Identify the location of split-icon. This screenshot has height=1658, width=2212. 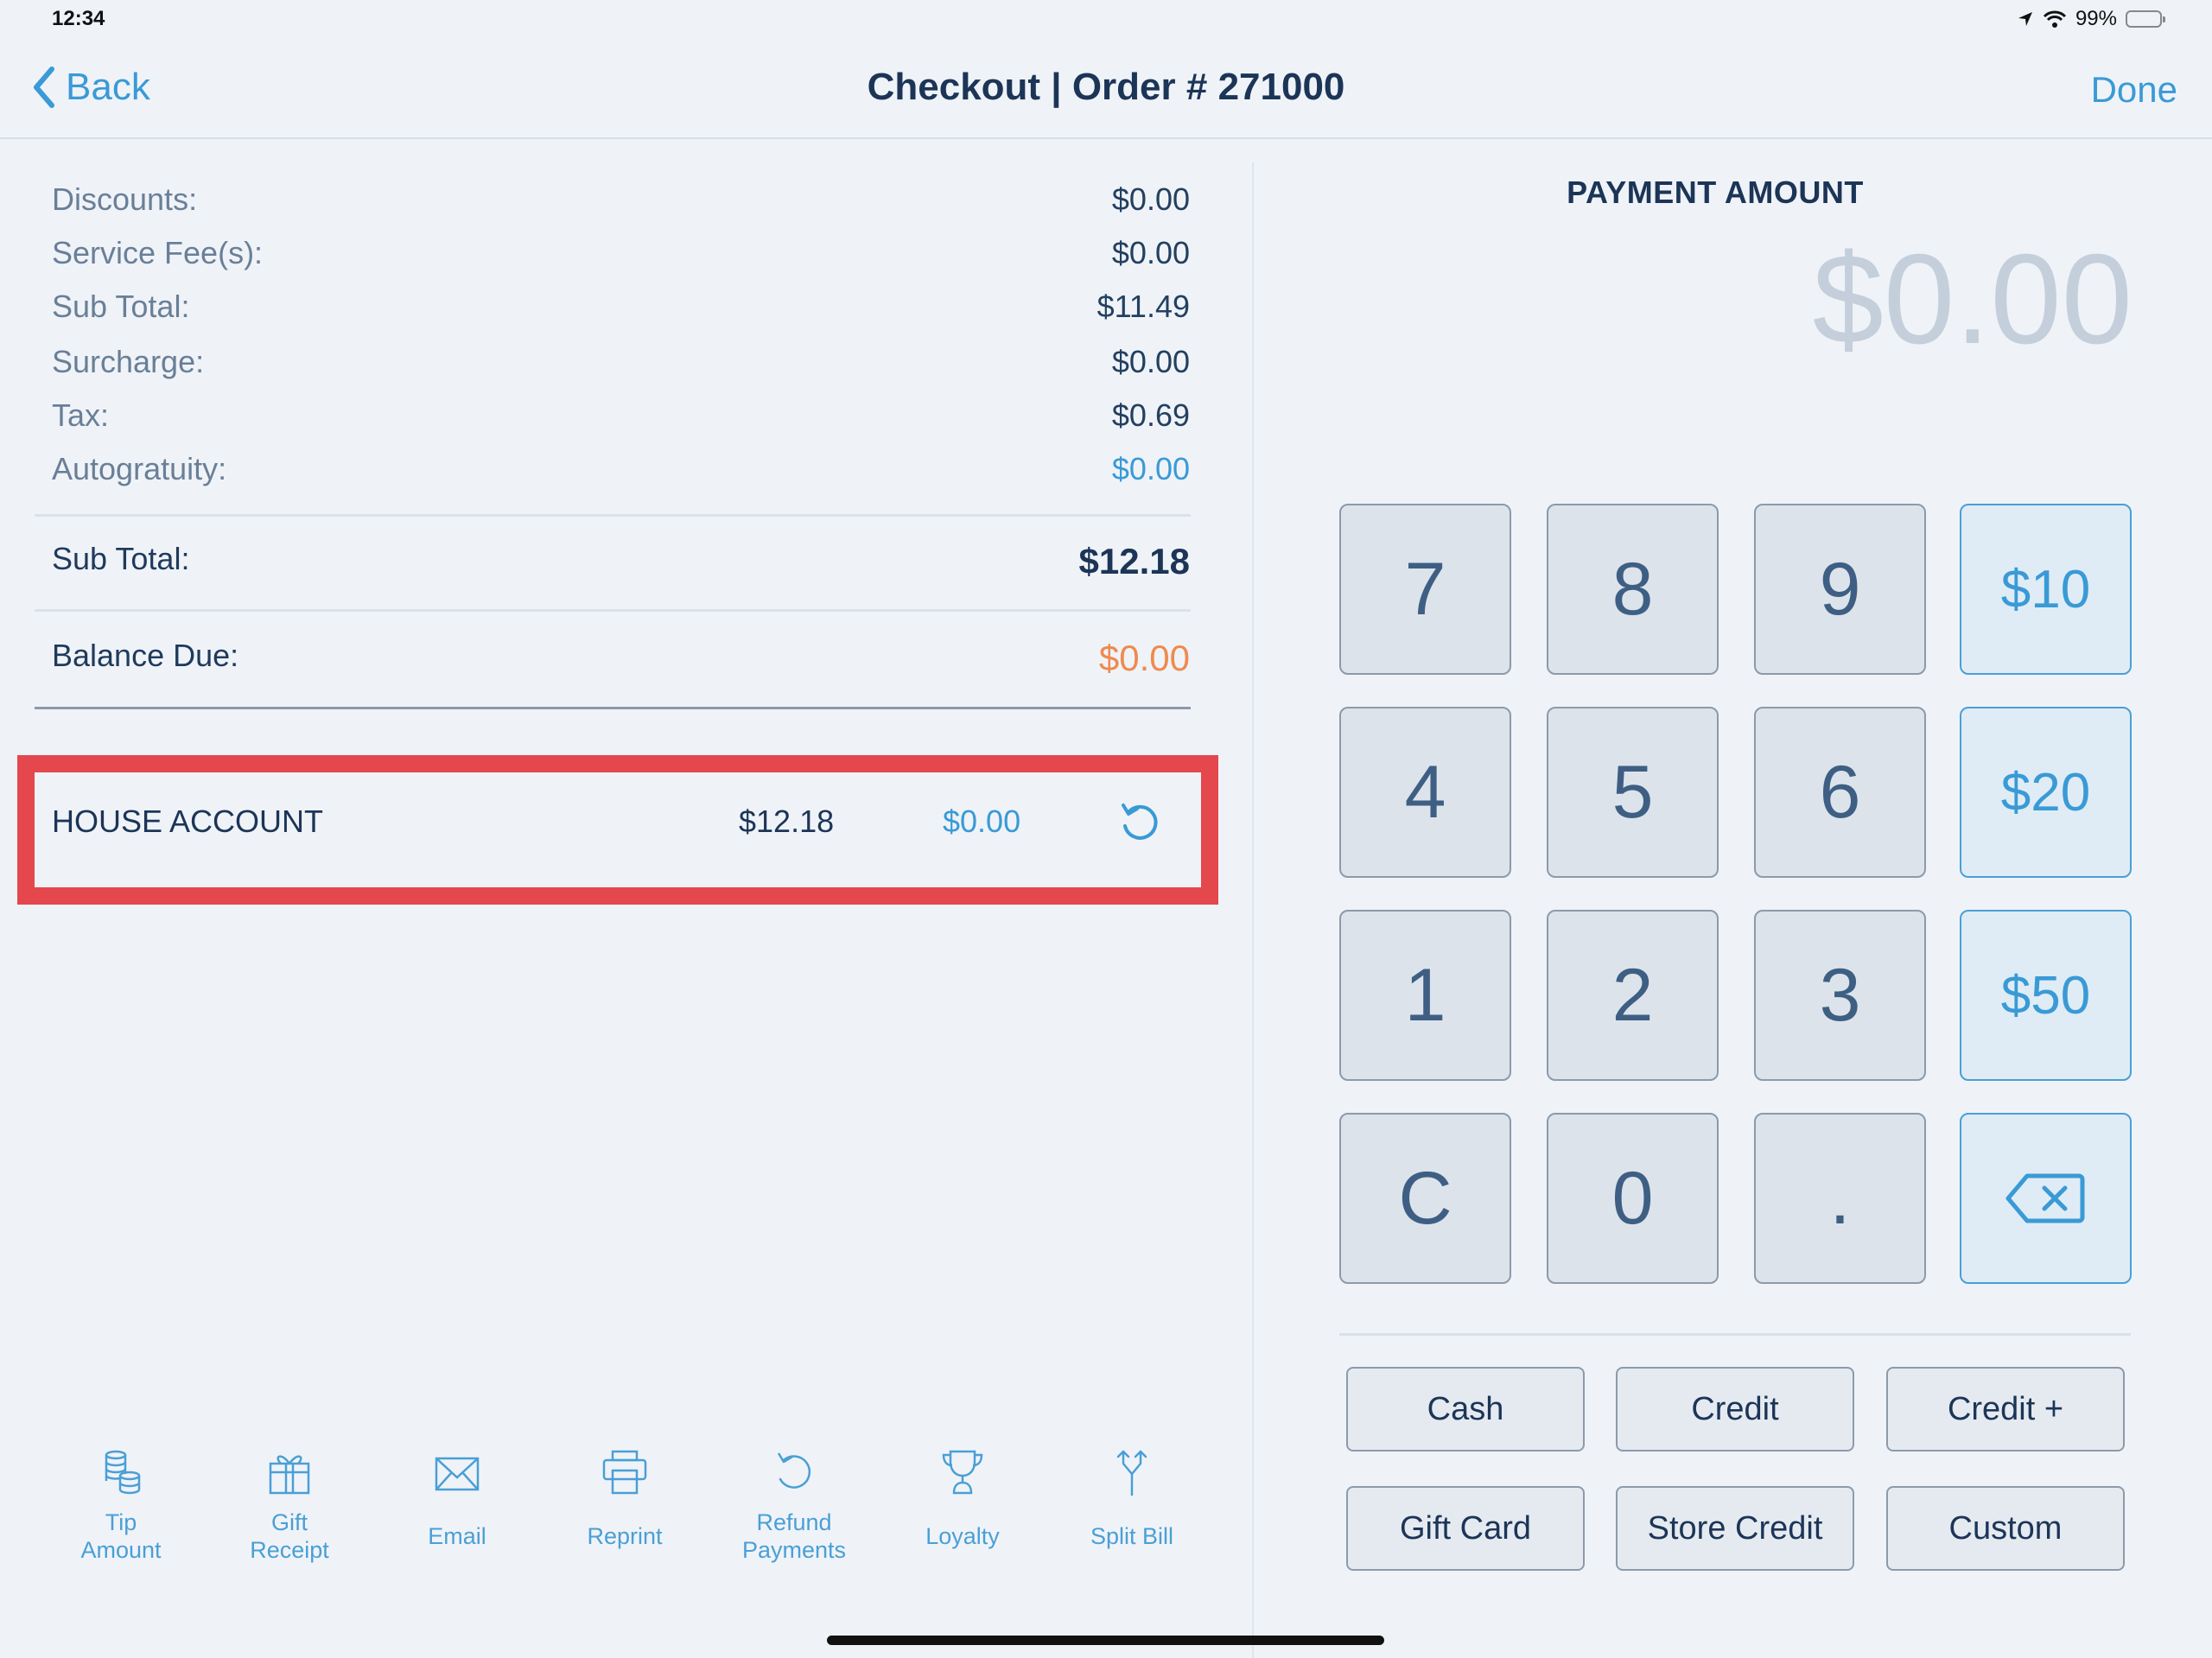
(1131, 1473).